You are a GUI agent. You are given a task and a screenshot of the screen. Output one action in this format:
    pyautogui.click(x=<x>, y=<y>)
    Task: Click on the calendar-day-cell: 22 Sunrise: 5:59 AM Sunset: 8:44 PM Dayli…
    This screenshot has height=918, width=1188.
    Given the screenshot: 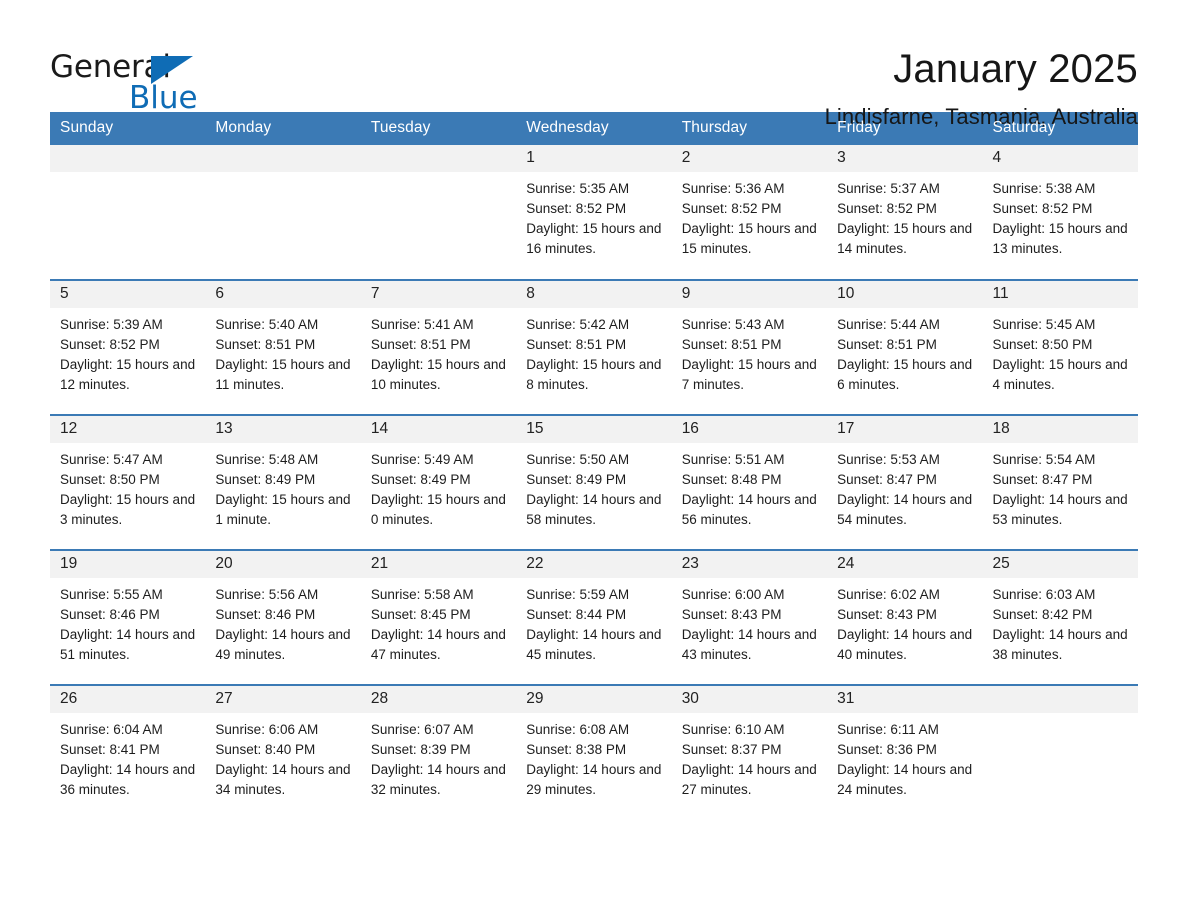 What is the action you would take?
    pyautogui.click(x=594, y=617)
    